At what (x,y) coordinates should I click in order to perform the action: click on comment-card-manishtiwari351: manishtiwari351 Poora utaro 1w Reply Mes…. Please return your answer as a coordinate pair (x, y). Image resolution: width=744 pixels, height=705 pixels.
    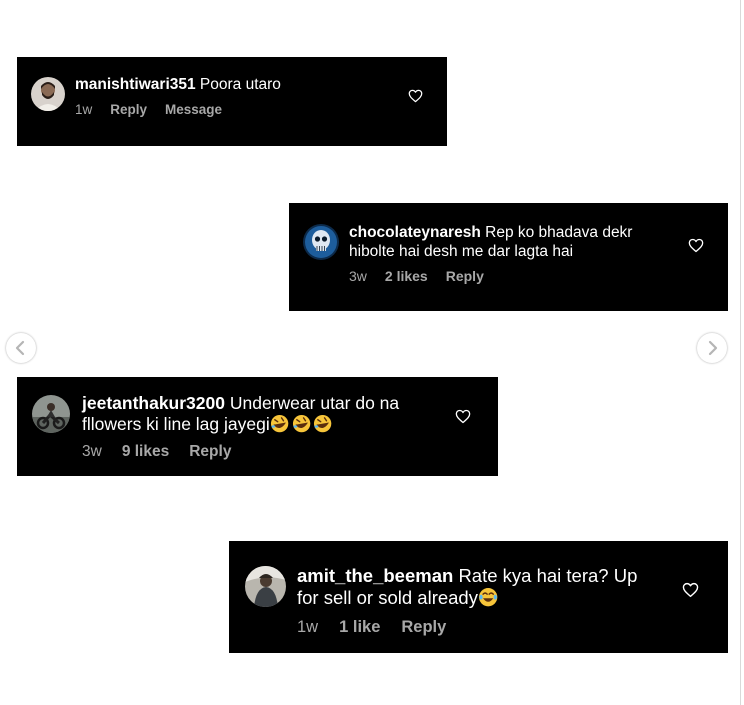
    Looking at the image, I should click on (232, 101).